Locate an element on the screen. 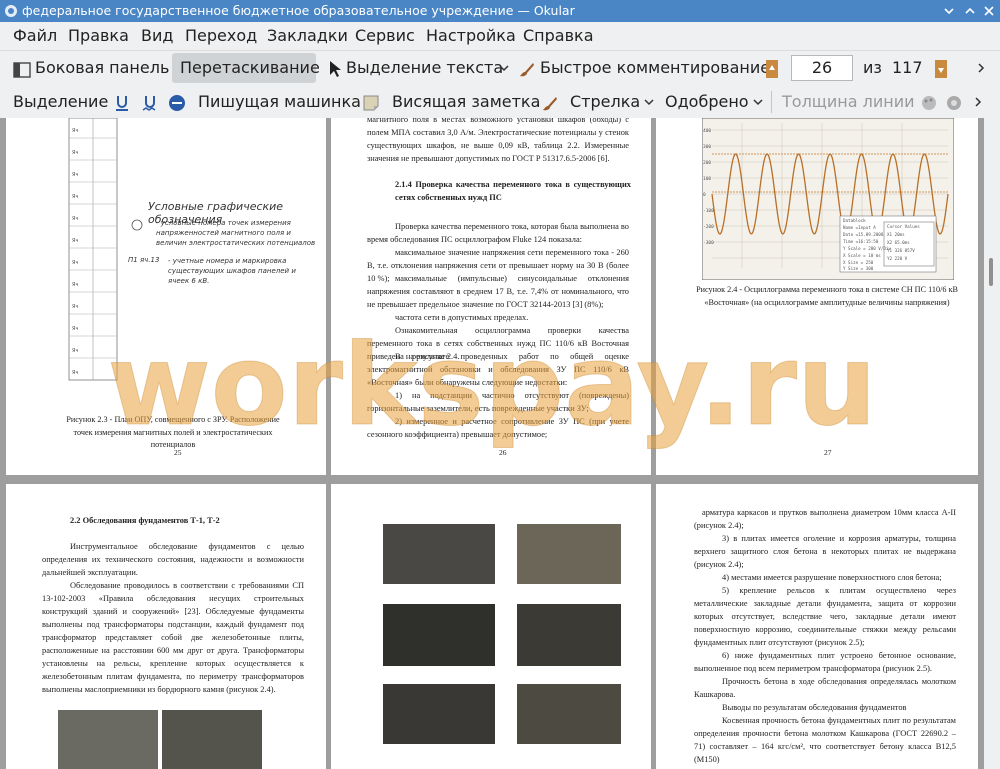  svg-text: Y Scale = 200 V/Div is located at coordinates (867, 248).